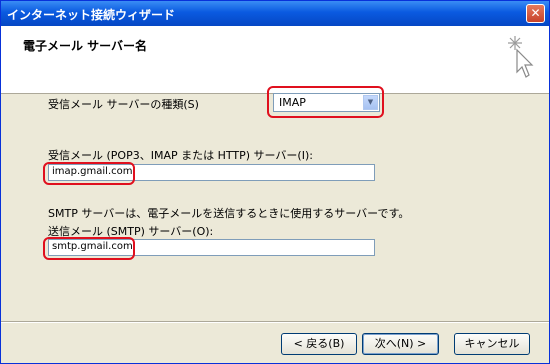 The width and height of the screenshot is (550, 364). What do you see at coordinates (229, 213) in the screenshot?
I see `smtp-description: SMTP サーバーは、電子メールを送信するときに使用するサーバーです。` at bounding box center [229, 213].